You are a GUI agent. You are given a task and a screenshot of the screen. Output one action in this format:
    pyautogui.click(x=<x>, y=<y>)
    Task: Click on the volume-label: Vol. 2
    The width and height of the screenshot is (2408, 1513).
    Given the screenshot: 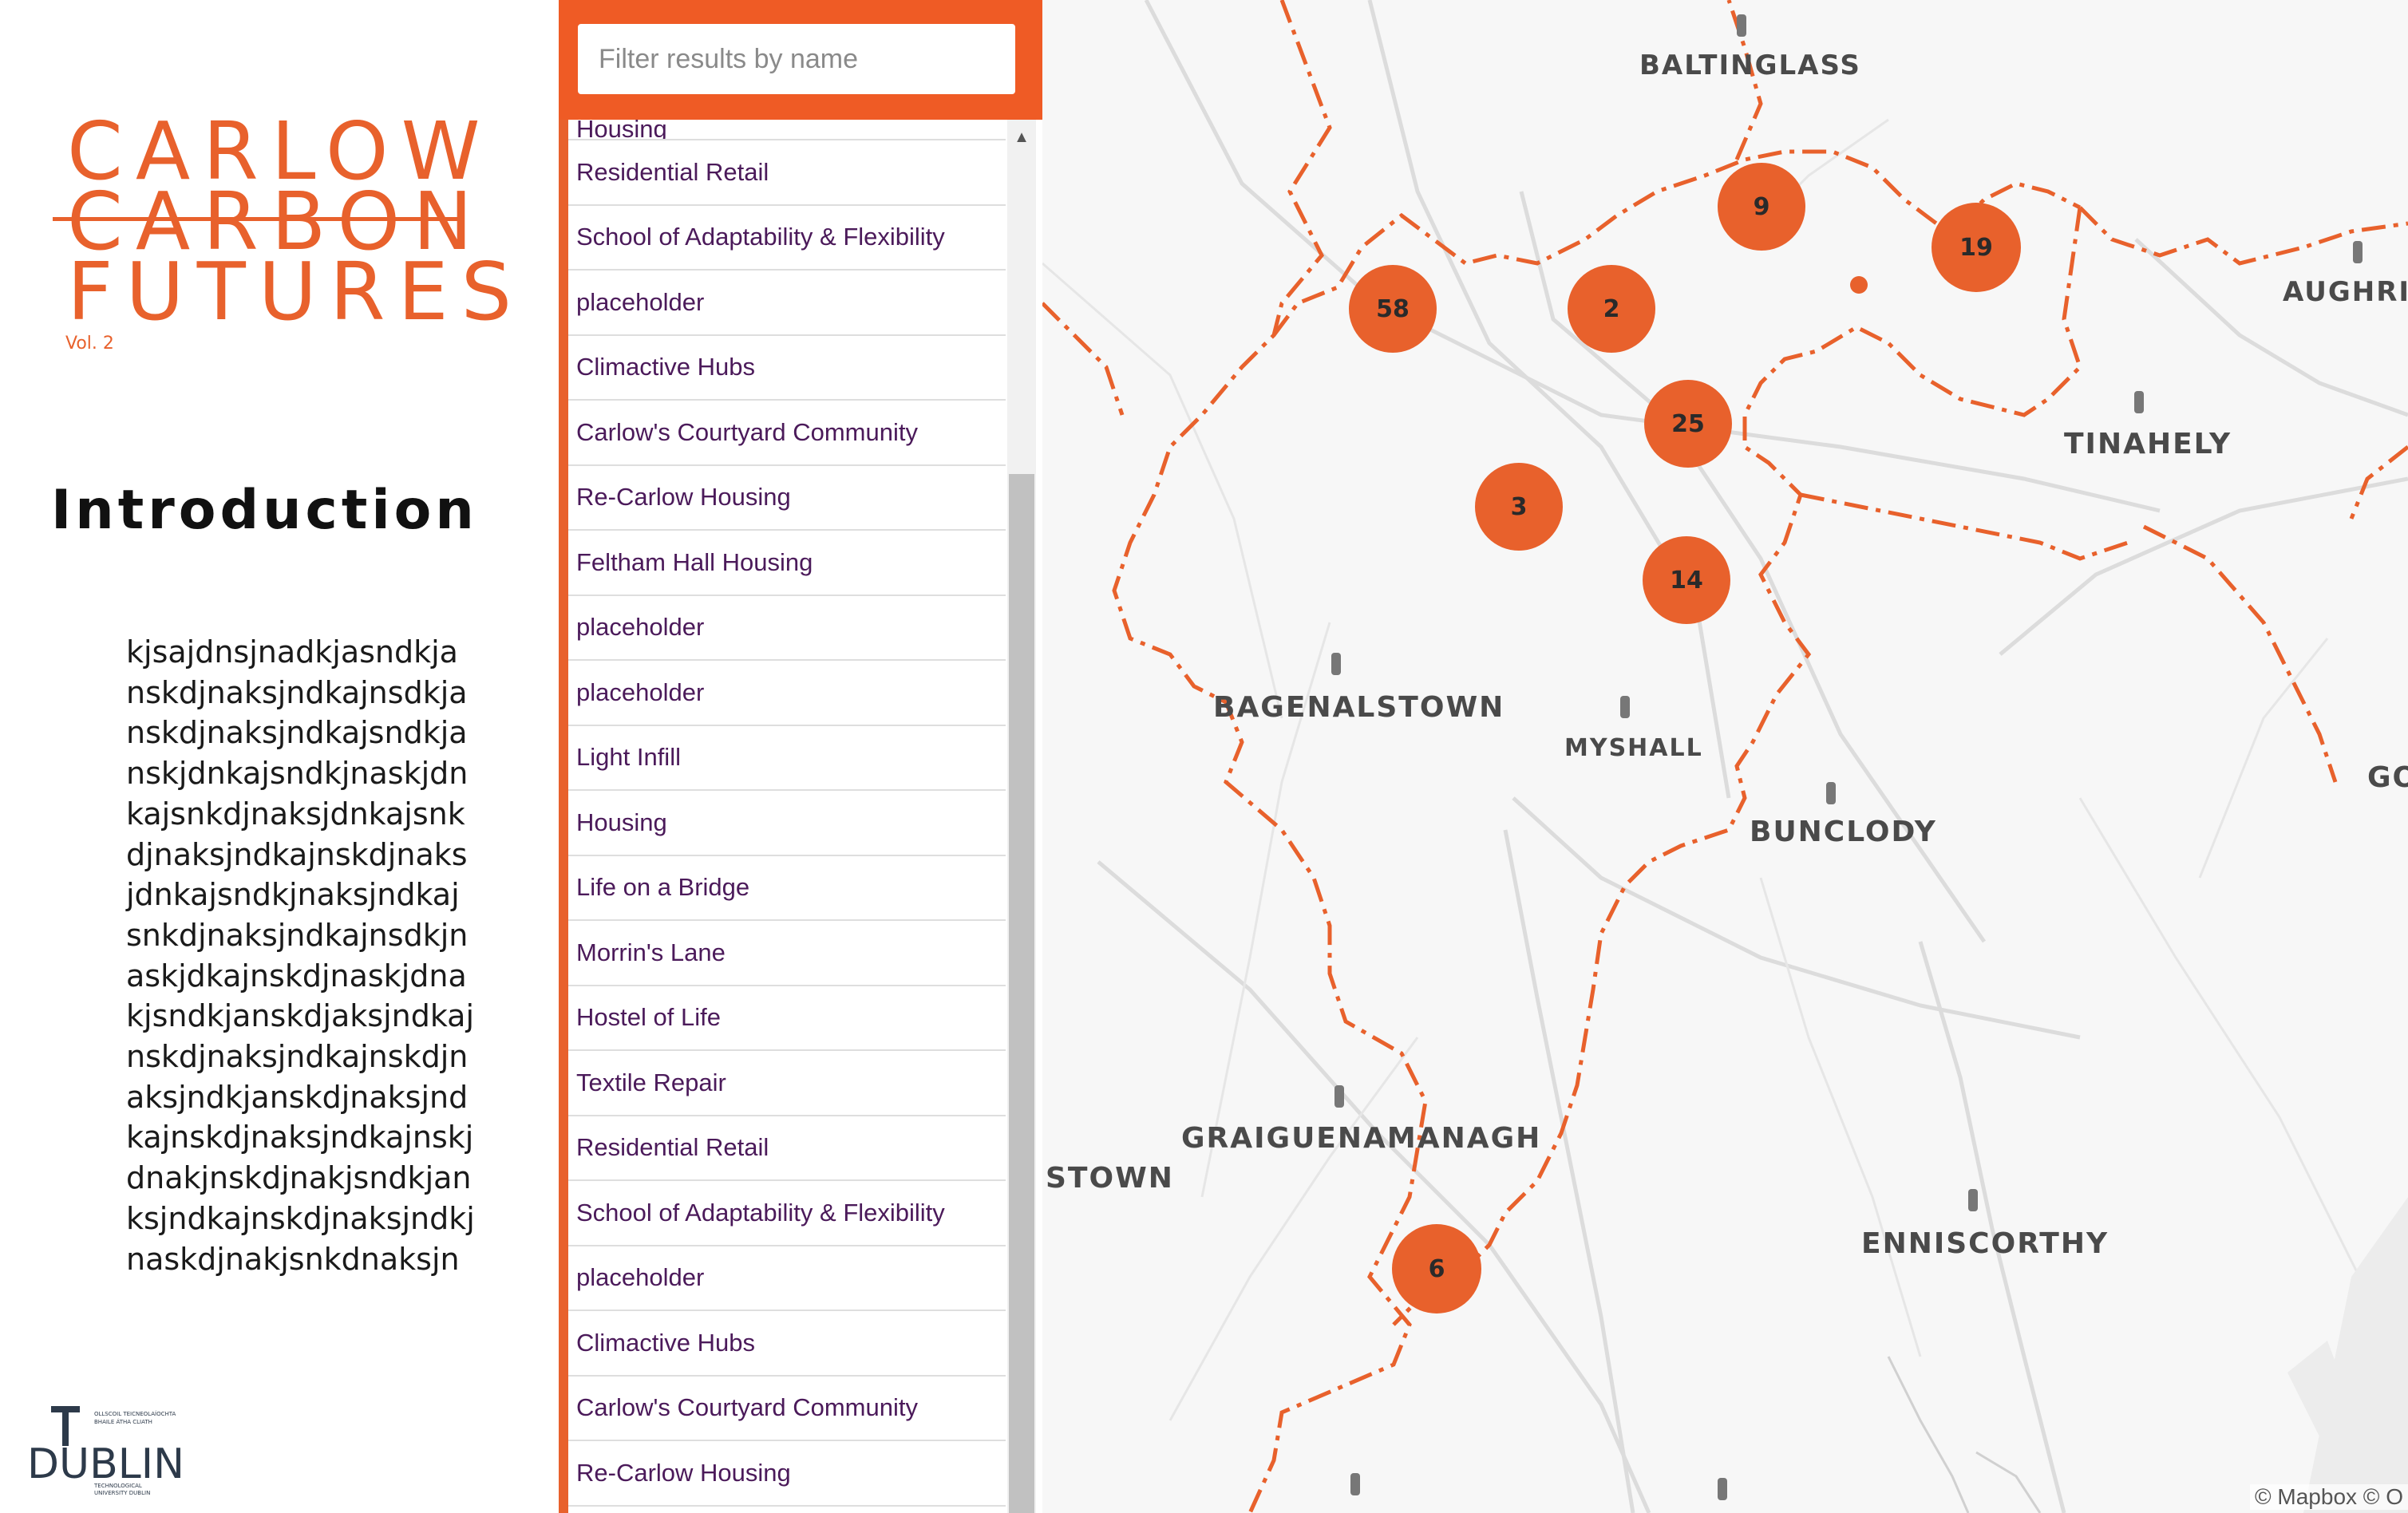 What is the action you would take?
    pyautogui.click(x=89, y=344)
    